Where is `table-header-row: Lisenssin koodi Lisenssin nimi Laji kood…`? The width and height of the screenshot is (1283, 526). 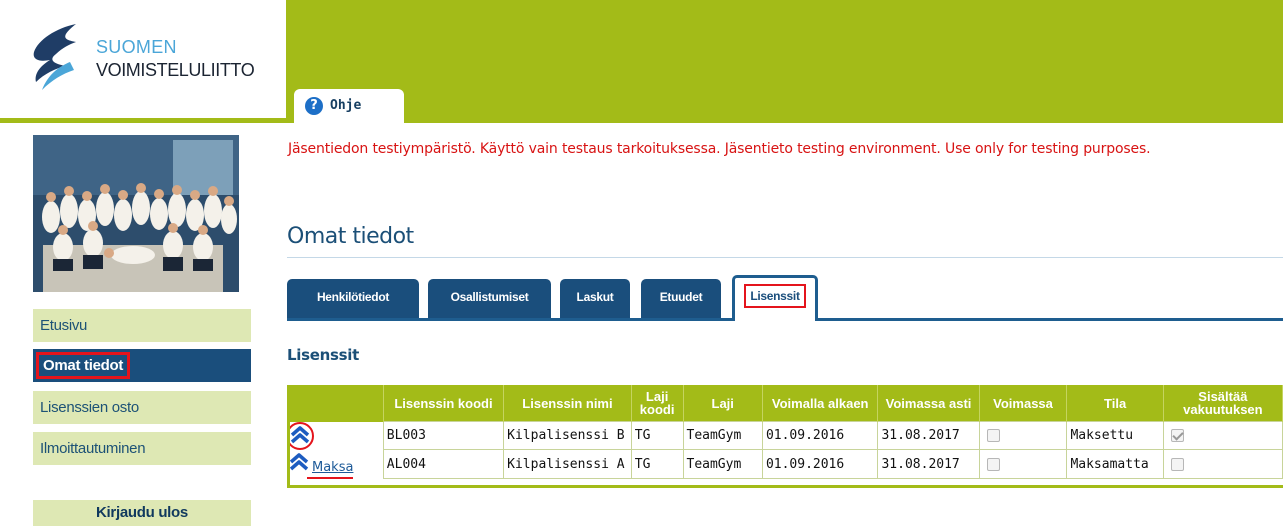
table-header-row: Lisenssin koodi Lisenssin nimi Laji kood… is located at coordinates (785, 403).